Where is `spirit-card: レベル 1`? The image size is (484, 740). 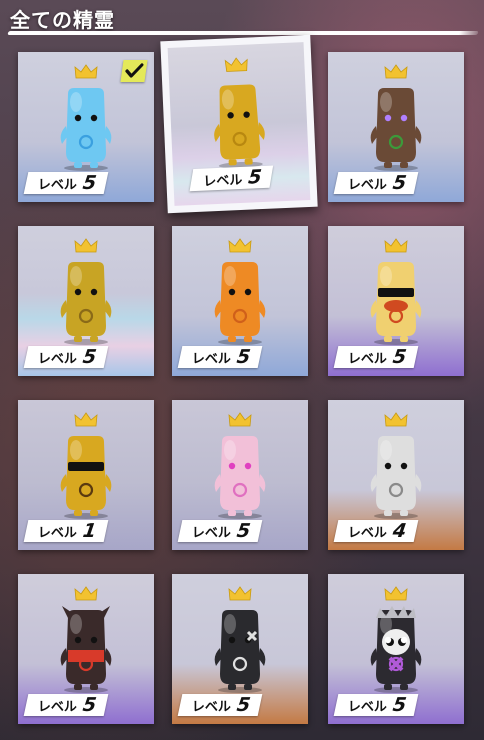 spirit-card: レベル 1 is located at coordinates (86, 475).